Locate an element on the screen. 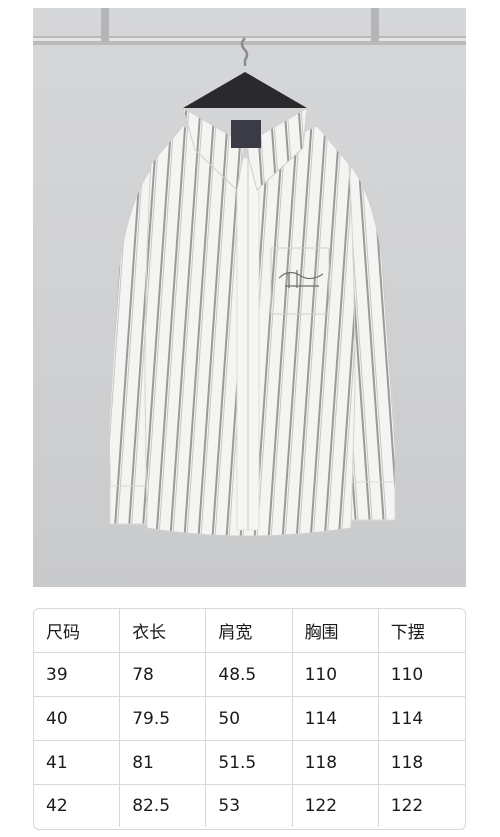 The width and height of the screenshot is (500, 837). cell-length: 79.5 is located at coordinates (163, 718).